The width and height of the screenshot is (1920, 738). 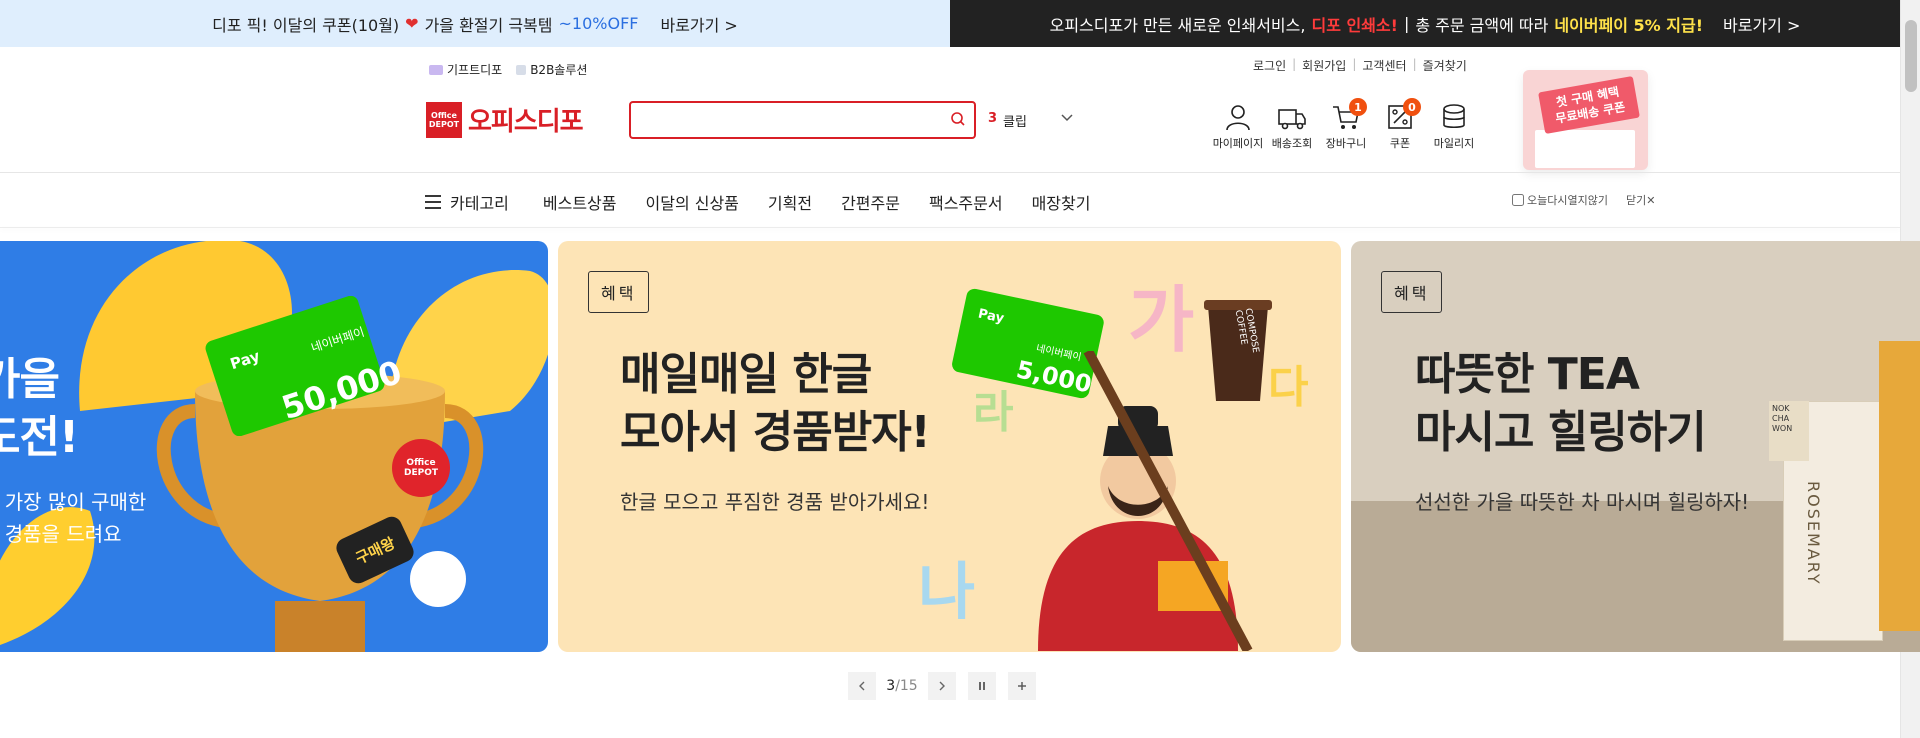 I want to click on coins-icon, so click(x=1454, y=116).